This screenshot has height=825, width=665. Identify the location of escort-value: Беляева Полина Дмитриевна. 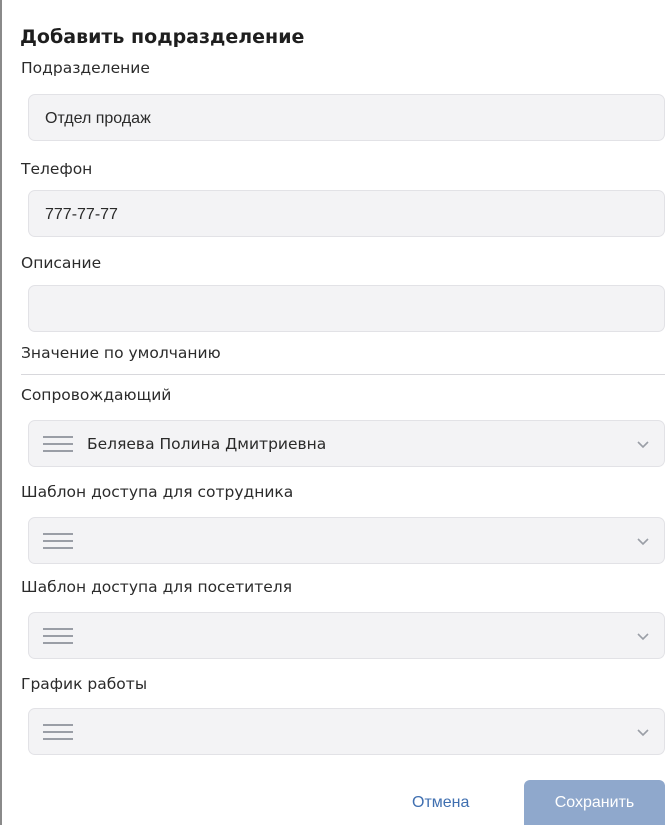
(207, 444).